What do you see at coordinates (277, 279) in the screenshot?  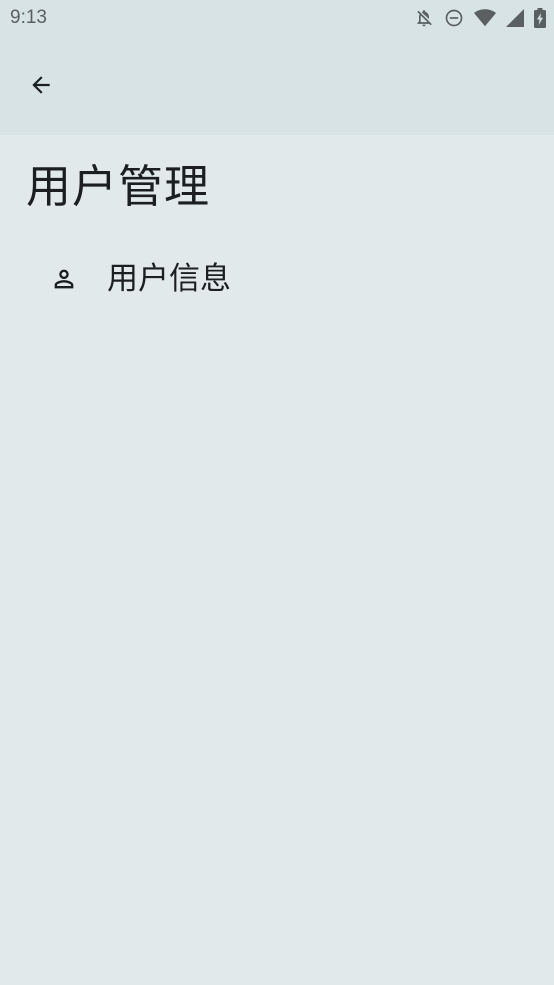 I see `menu-item-user-info: 用户信息` at bounding box center [277, 279].